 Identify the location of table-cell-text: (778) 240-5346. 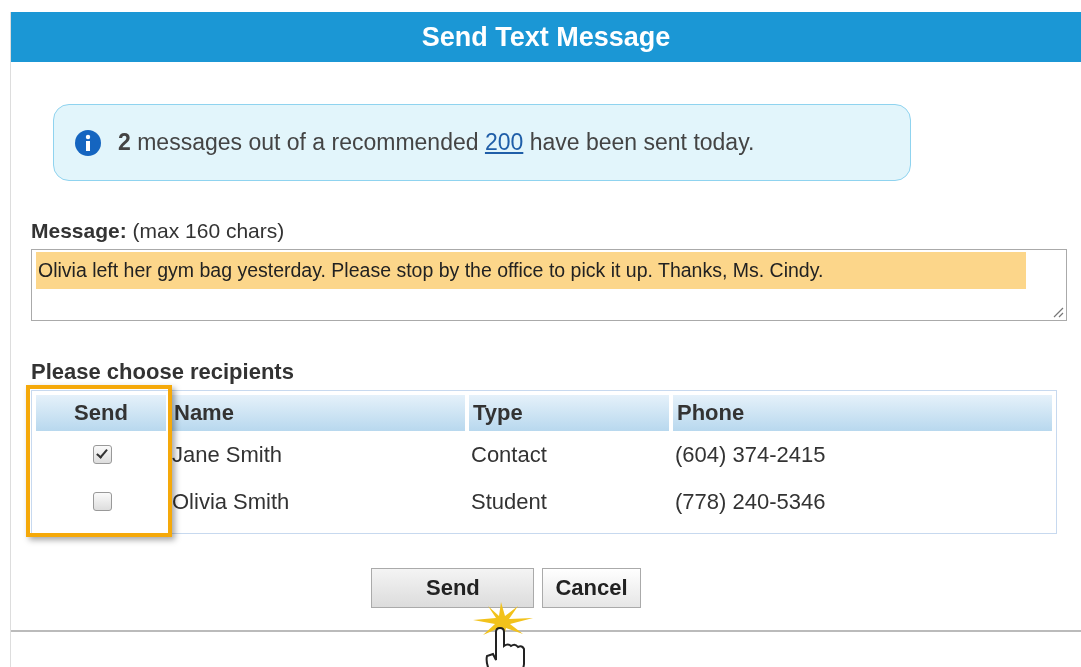
(750, 501).